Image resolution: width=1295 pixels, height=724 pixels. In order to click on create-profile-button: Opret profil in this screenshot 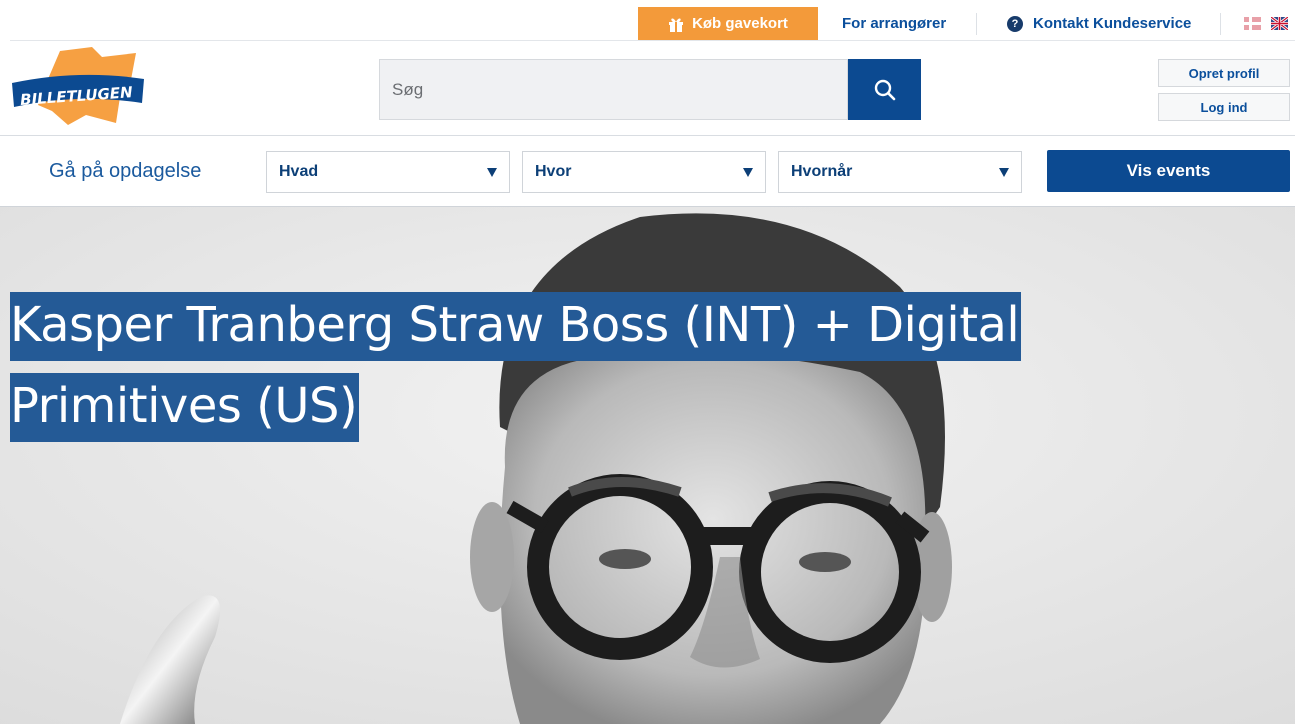, I will do `click(1224, 73)`.